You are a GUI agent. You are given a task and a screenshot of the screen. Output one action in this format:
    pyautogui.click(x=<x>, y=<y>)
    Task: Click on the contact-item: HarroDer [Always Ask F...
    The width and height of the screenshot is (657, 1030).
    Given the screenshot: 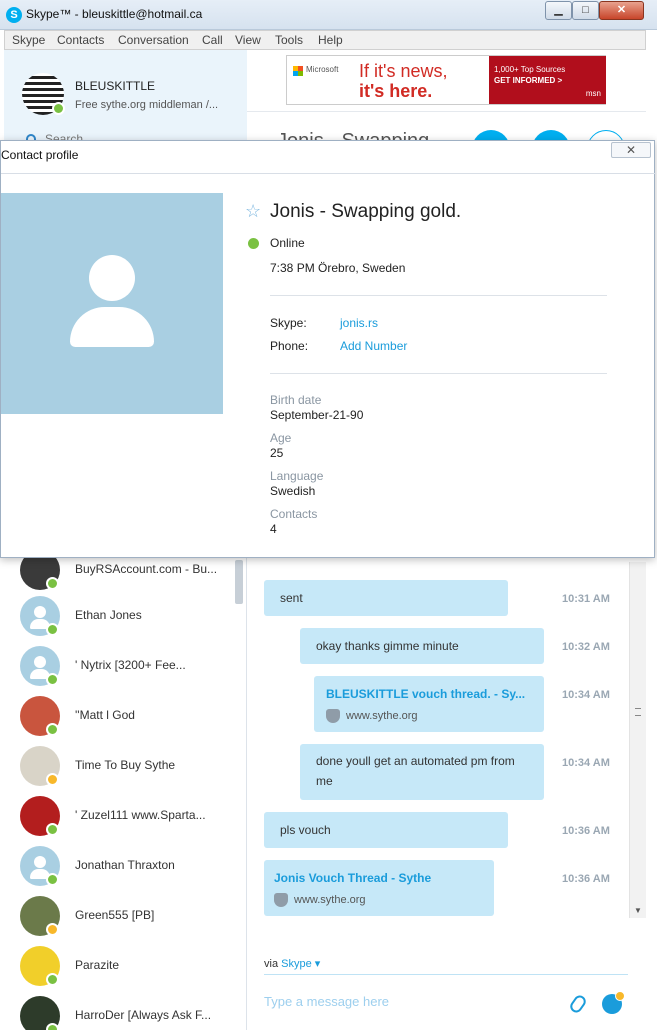 What is the action you would take?
    pyautogui.click(x=121, y=1013)
    